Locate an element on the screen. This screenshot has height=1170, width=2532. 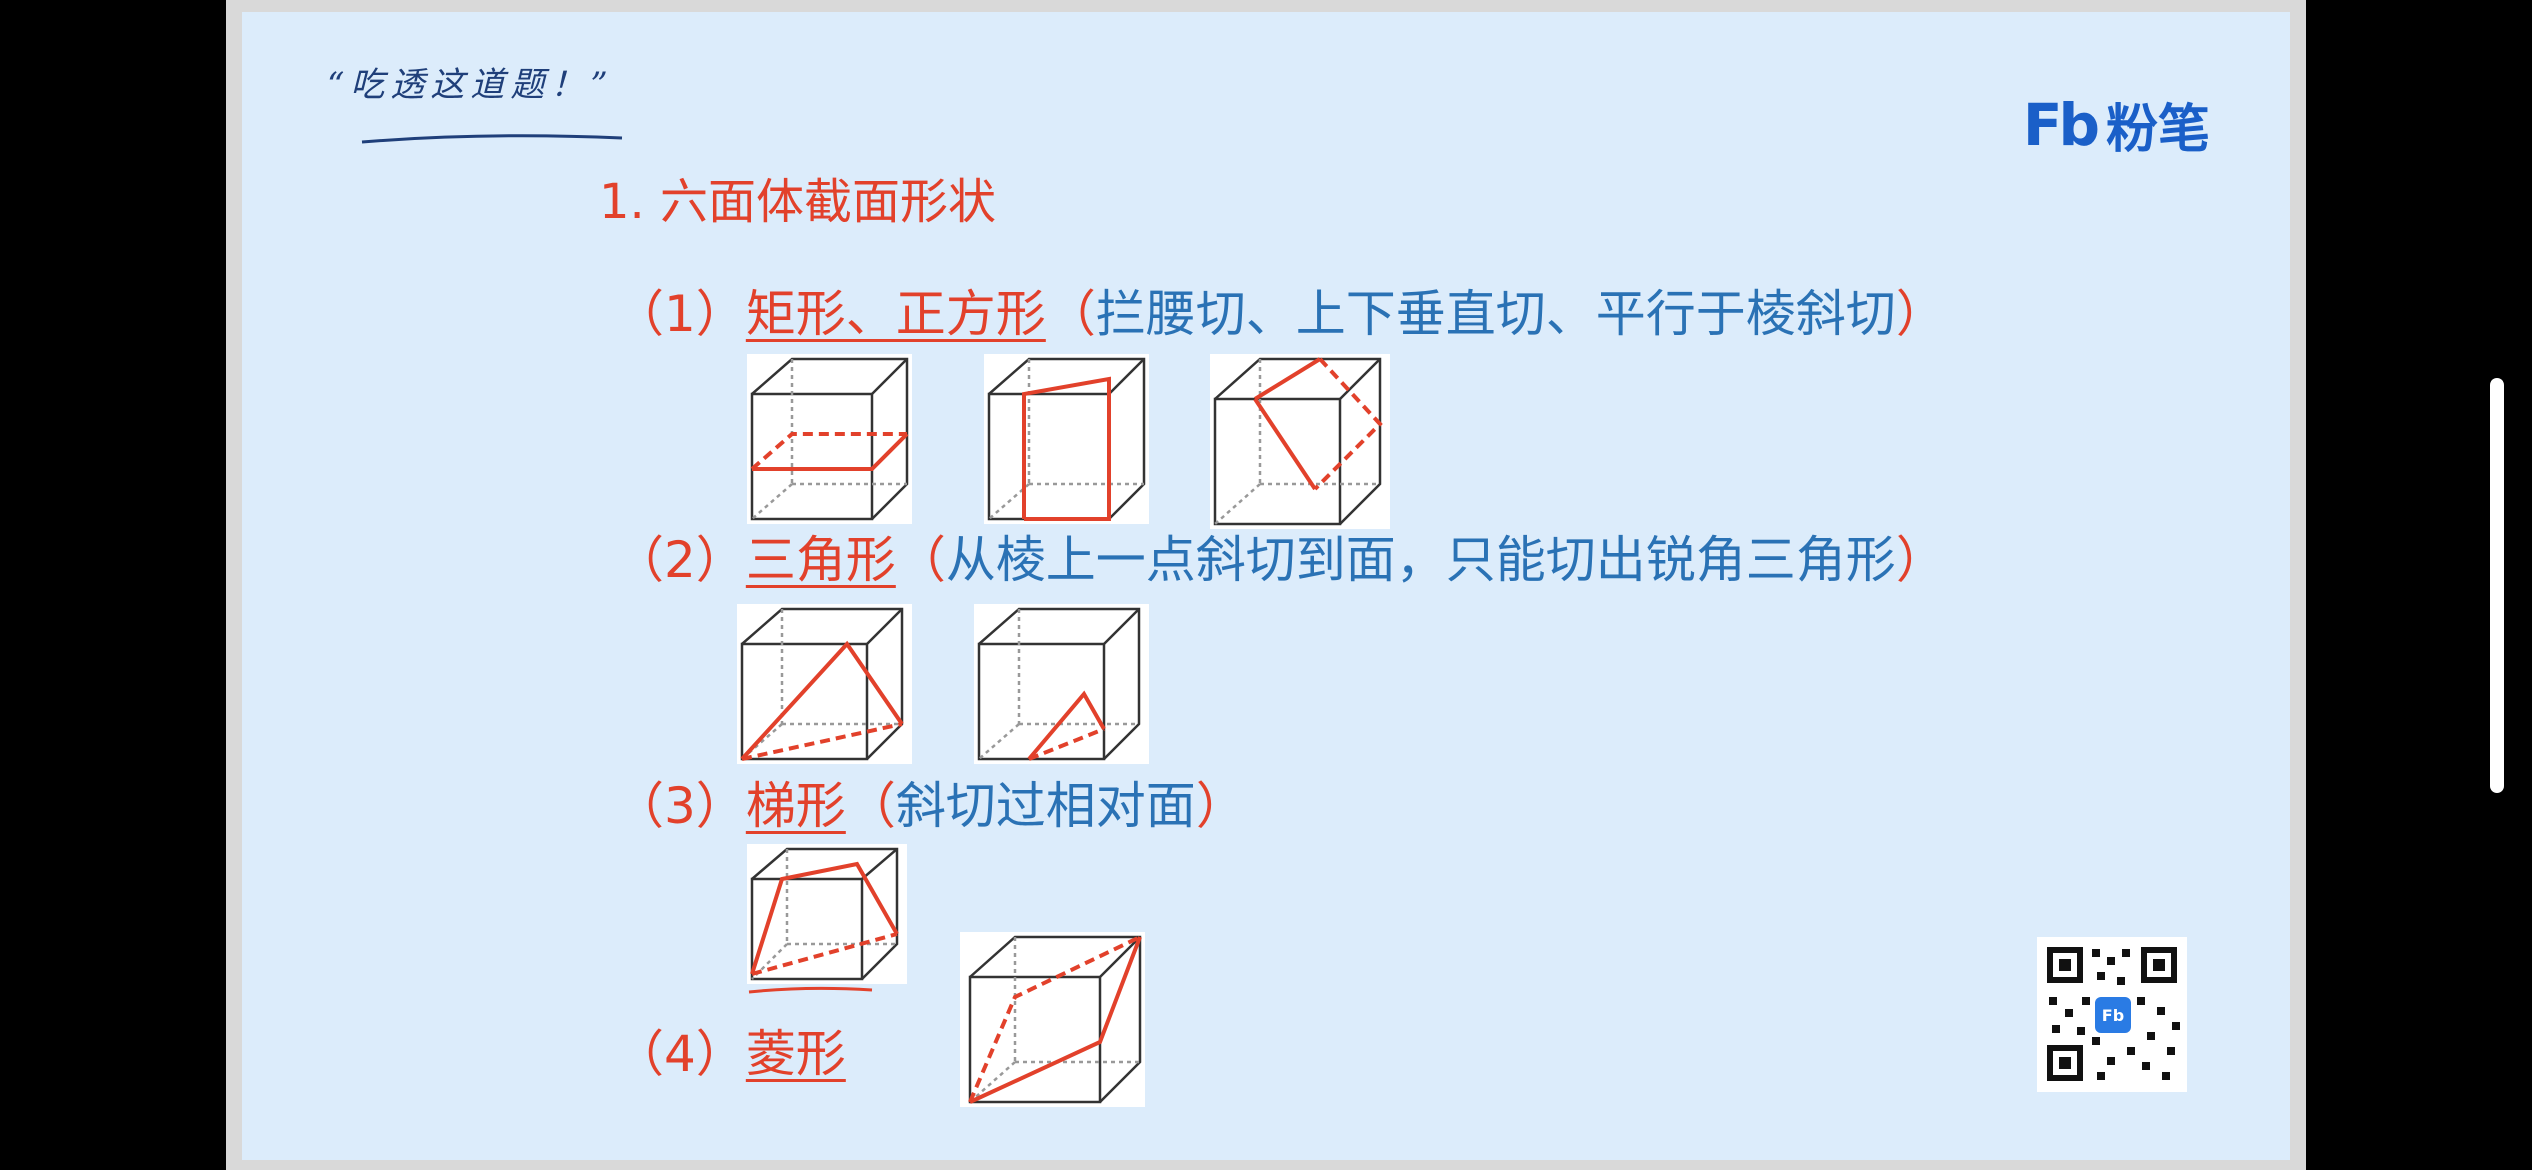
shape-description: 从棱上一点斜切到面，只能切出锐角三角形 is located at coordinates (1420, 560).